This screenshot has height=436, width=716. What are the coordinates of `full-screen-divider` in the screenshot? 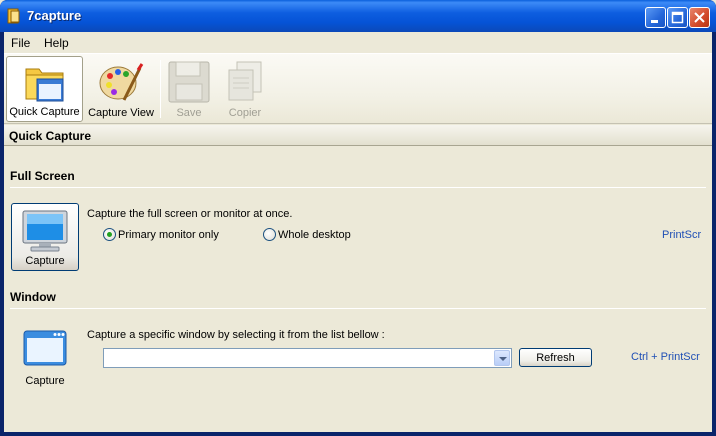 It's located at (358, 187).